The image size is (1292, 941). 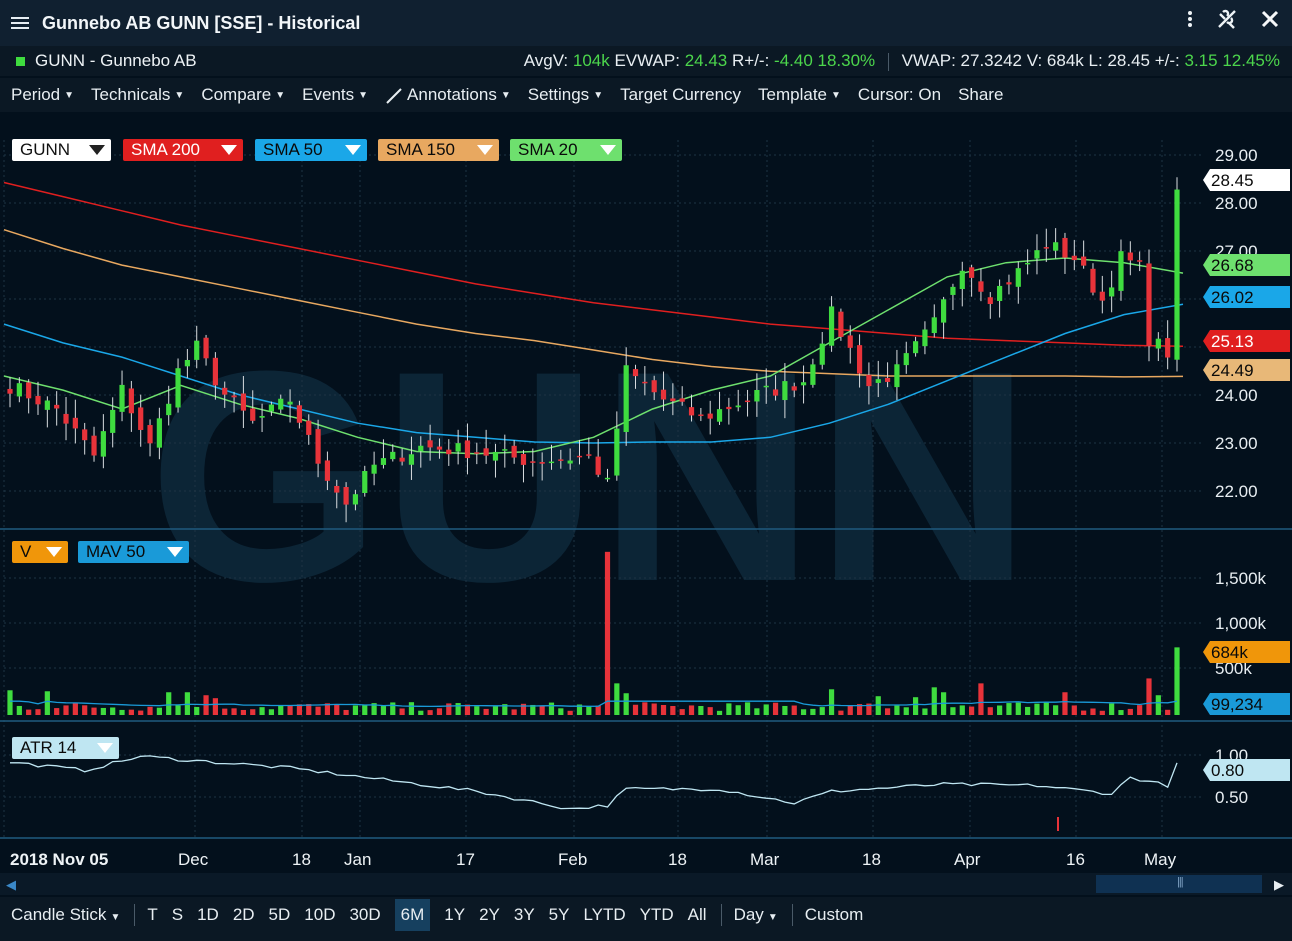 I want to click on legend-tag-sma50: SMA 50, so click(x=311, y=150).